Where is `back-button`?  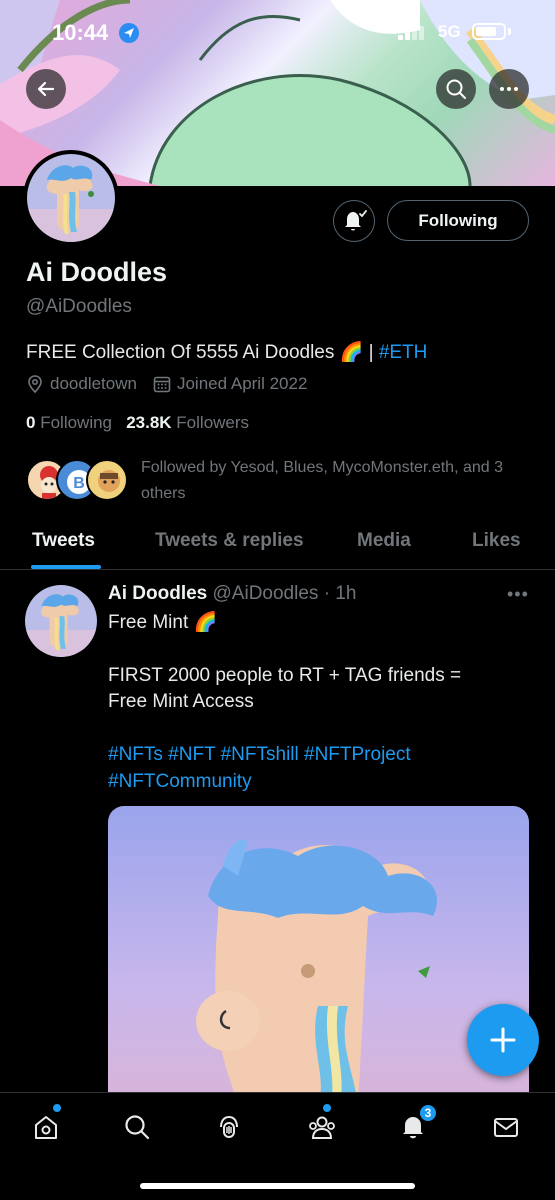
back-button is located at coordinates (46, 89).